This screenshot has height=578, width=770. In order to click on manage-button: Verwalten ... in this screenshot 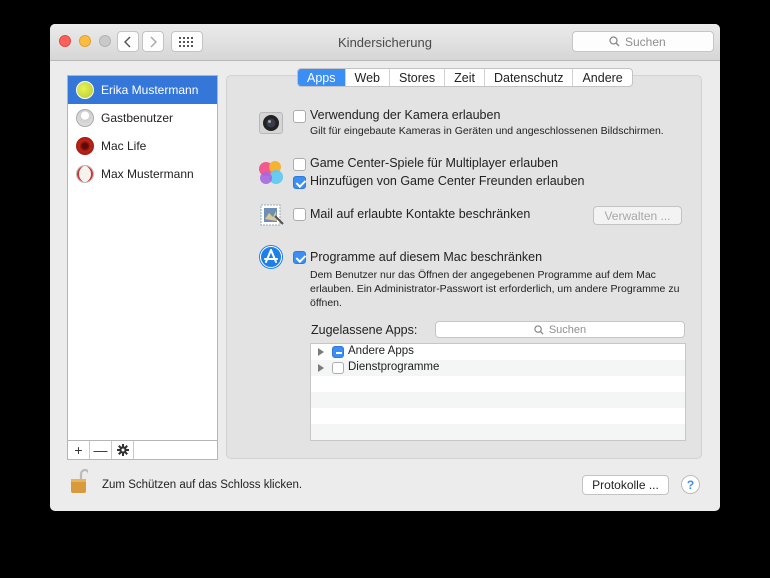, I will do `click(637, 215)`.